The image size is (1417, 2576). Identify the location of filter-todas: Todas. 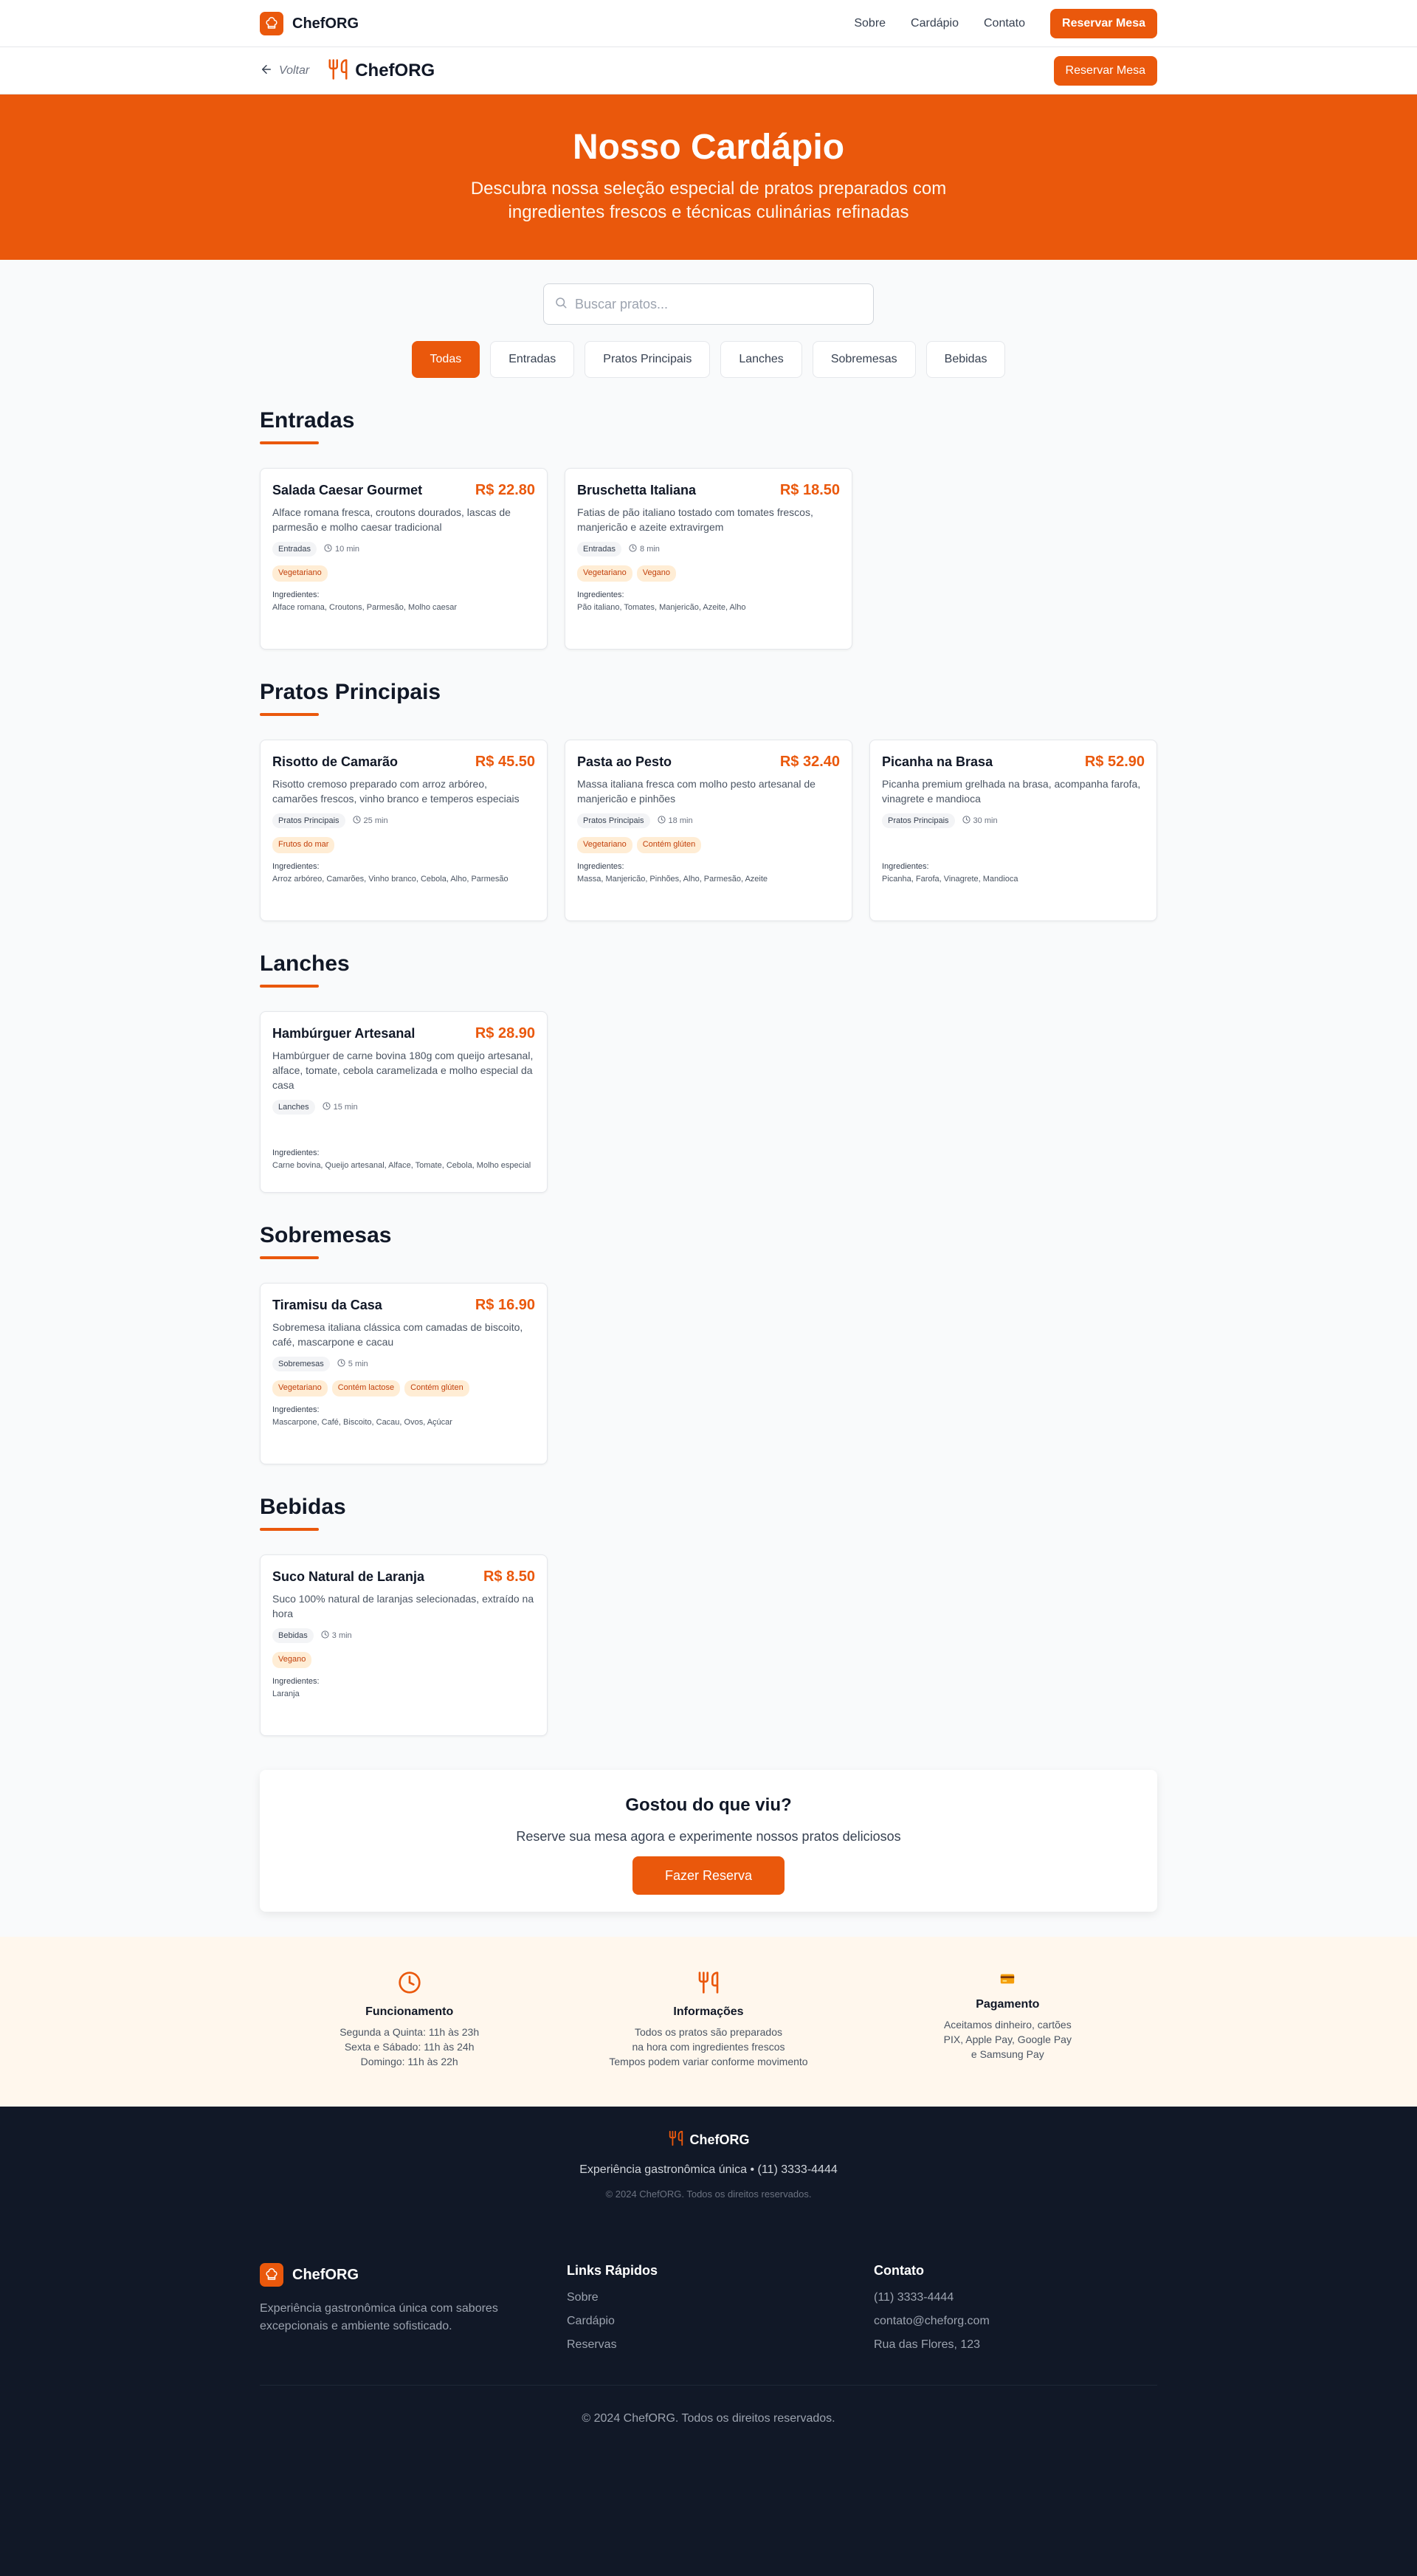
(445, 359).